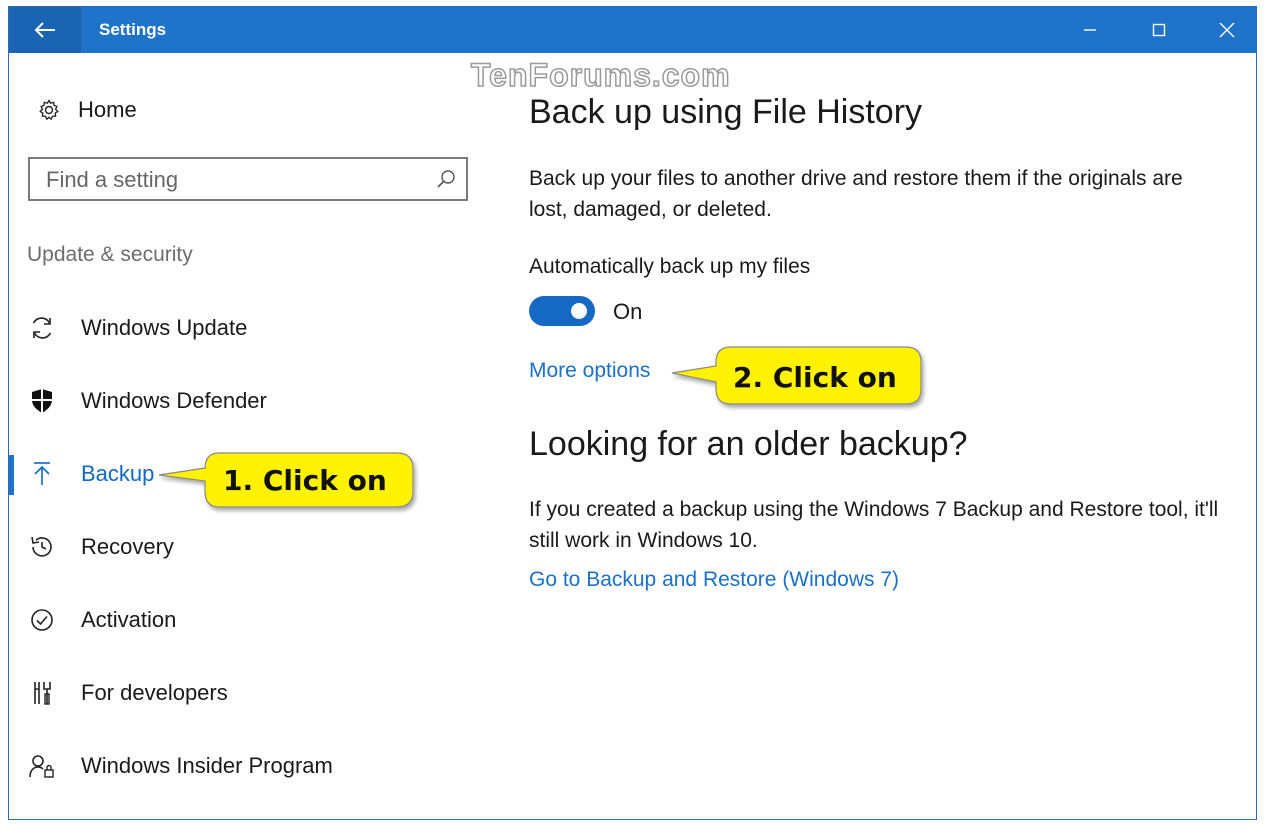 The width and height of the screenshot is (1265, 825). I want to click on callout-text-1: 1. Click on, so click(305, 480).